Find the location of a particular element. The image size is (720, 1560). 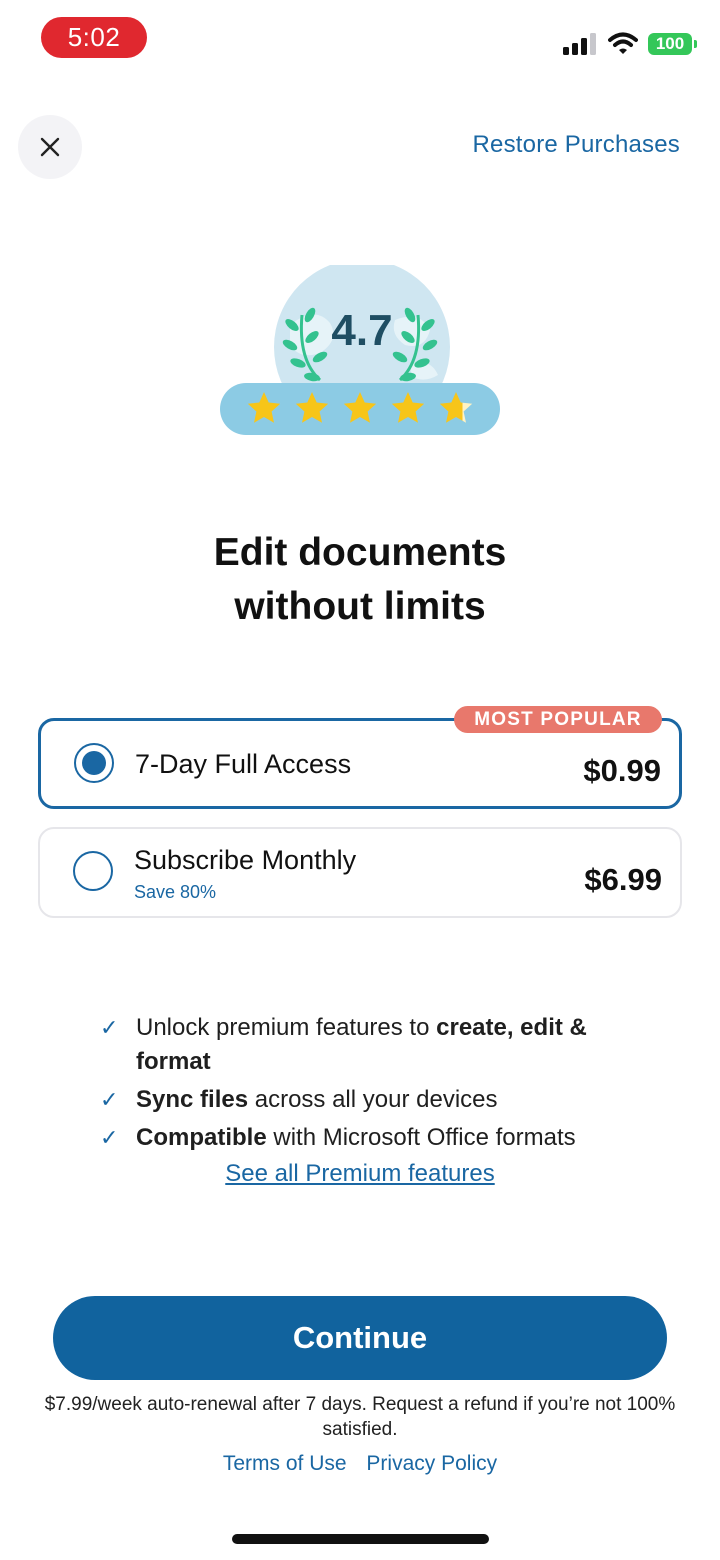

plan-title: Subscribe Monthly is located at coordinates (245, 860).